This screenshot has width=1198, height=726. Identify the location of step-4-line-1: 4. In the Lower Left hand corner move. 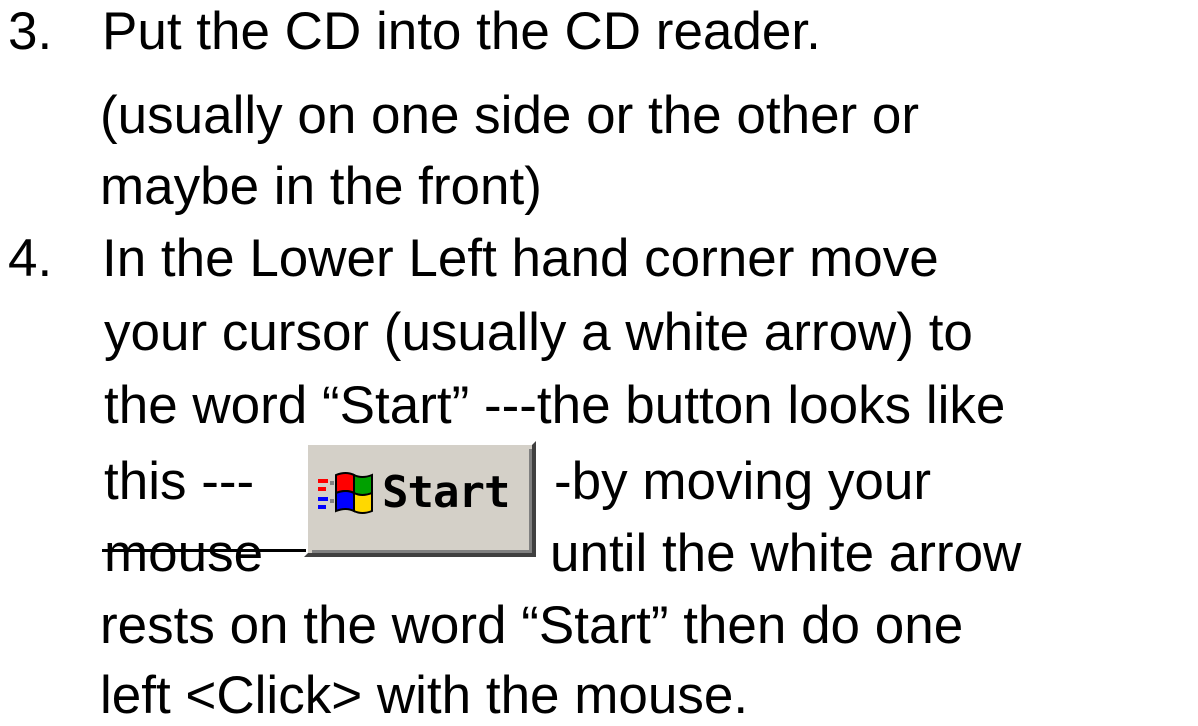
(473, 259).